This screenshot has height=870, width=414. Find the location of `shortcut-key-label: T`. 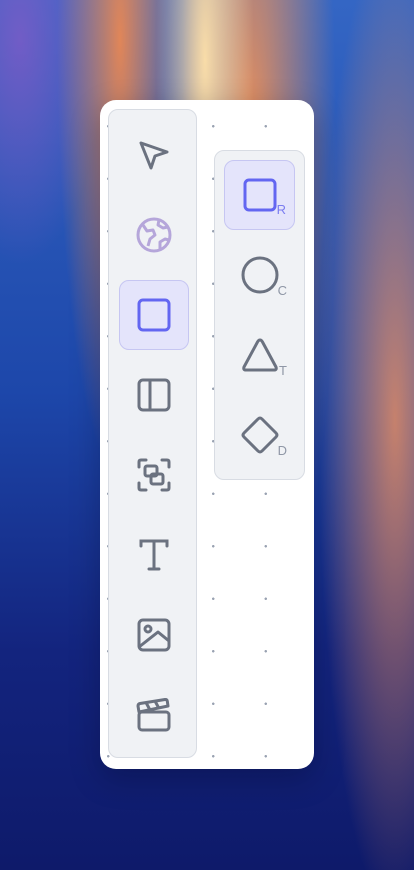

shortcut-key-label: T is located at coordinates (283, 370).